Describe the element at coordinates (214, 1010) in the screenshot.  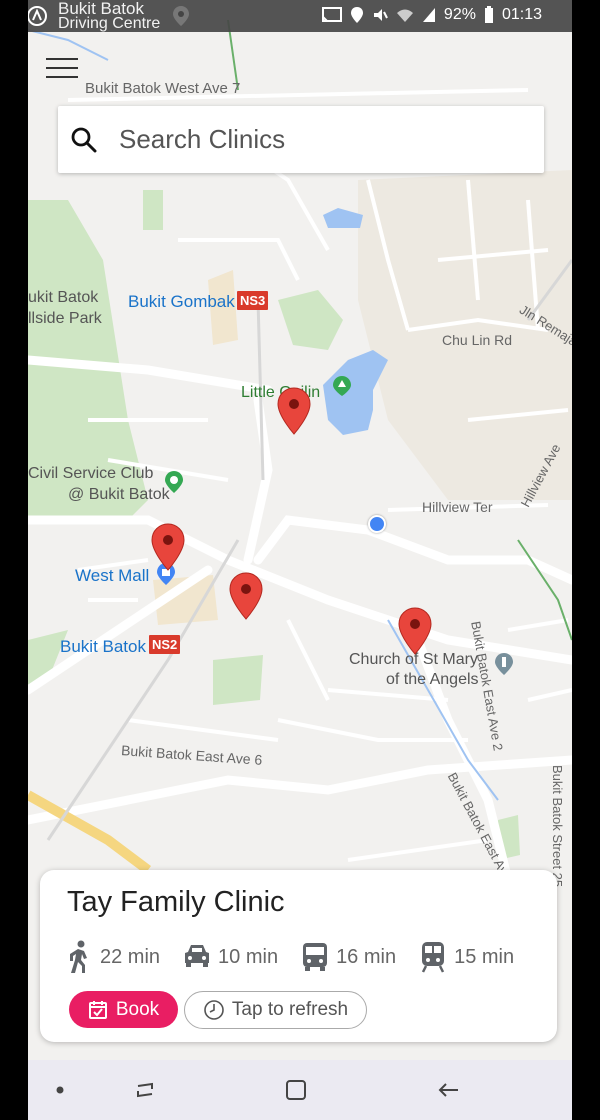
I see `clock-icon` at that location.